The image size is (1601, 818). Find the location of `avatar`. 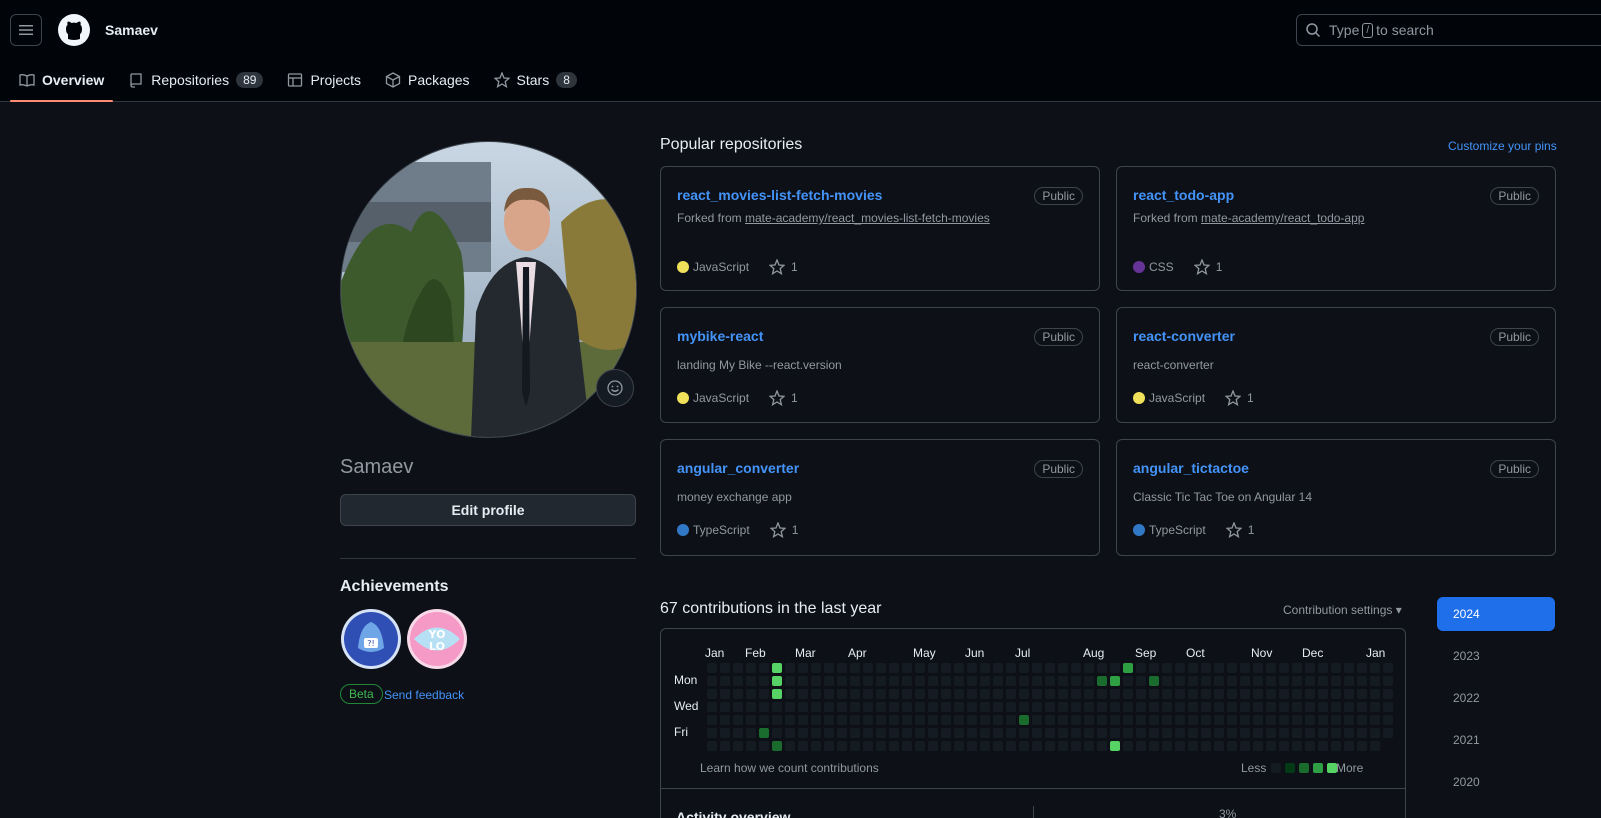

avatar is located at coordinates (488, 289).